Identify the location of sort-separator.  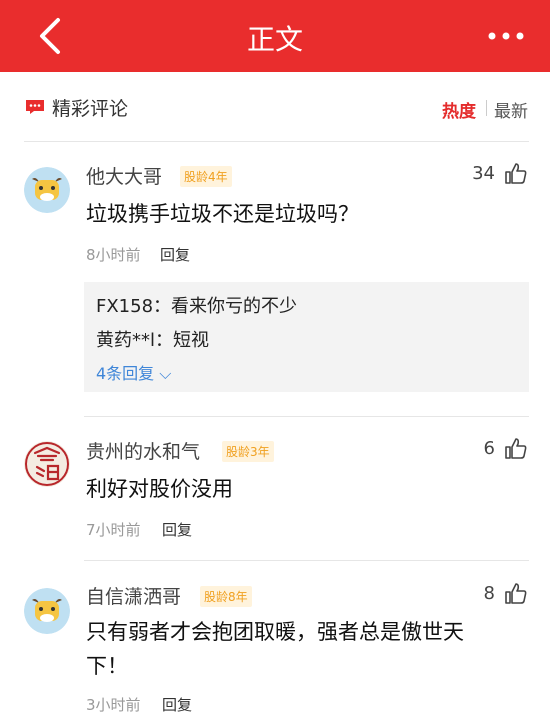
(486, 108).